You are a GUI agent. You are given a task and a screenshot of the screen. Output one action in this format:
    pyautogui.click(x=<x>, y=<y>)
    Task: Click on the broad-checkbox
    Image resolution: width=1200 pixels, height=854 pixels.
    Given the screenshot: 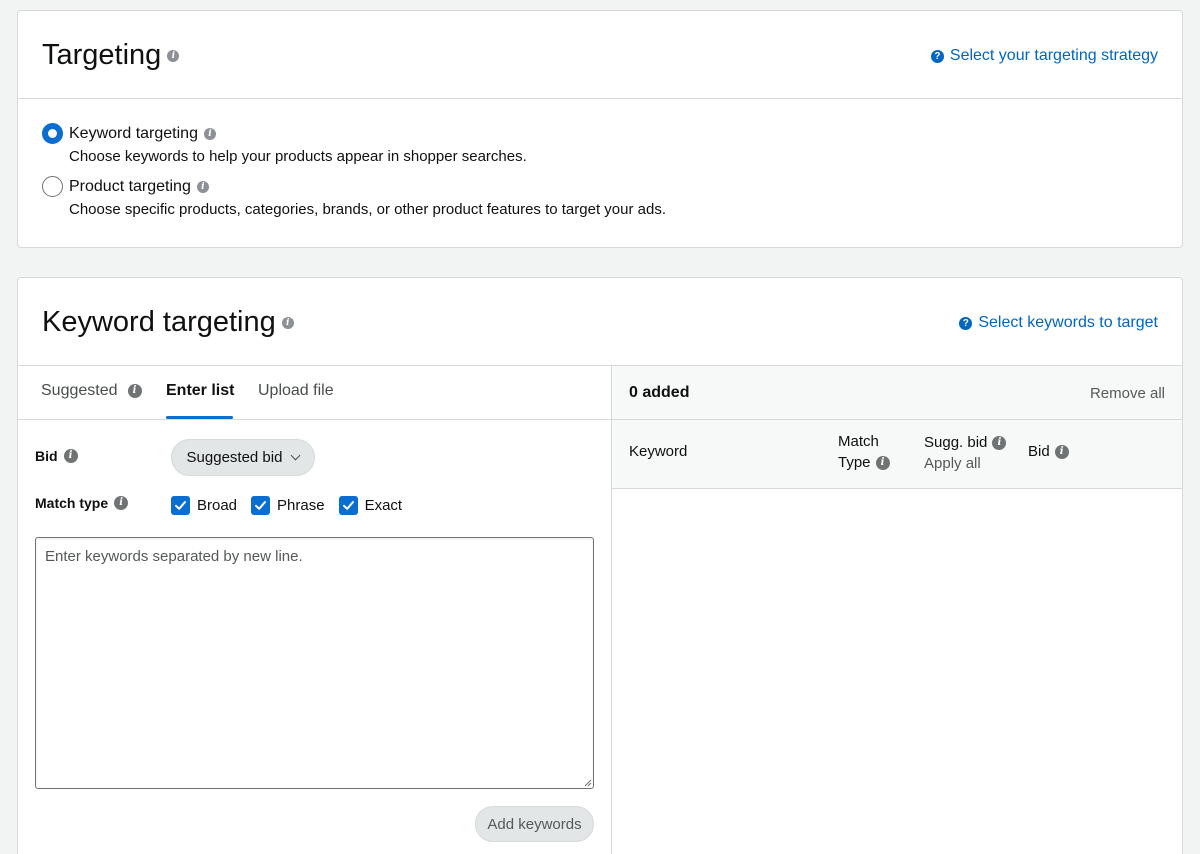 What is the action you would take?
    pyautogui.click(x=180, y=505)
    